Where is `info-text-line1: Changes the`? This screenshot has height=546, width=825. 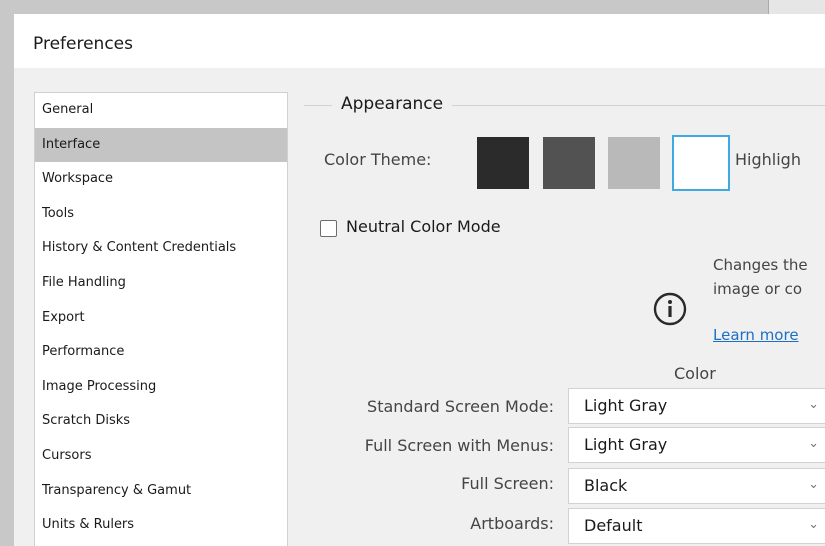
info-text-line1: Changes the is located at coordinates (760, 265).